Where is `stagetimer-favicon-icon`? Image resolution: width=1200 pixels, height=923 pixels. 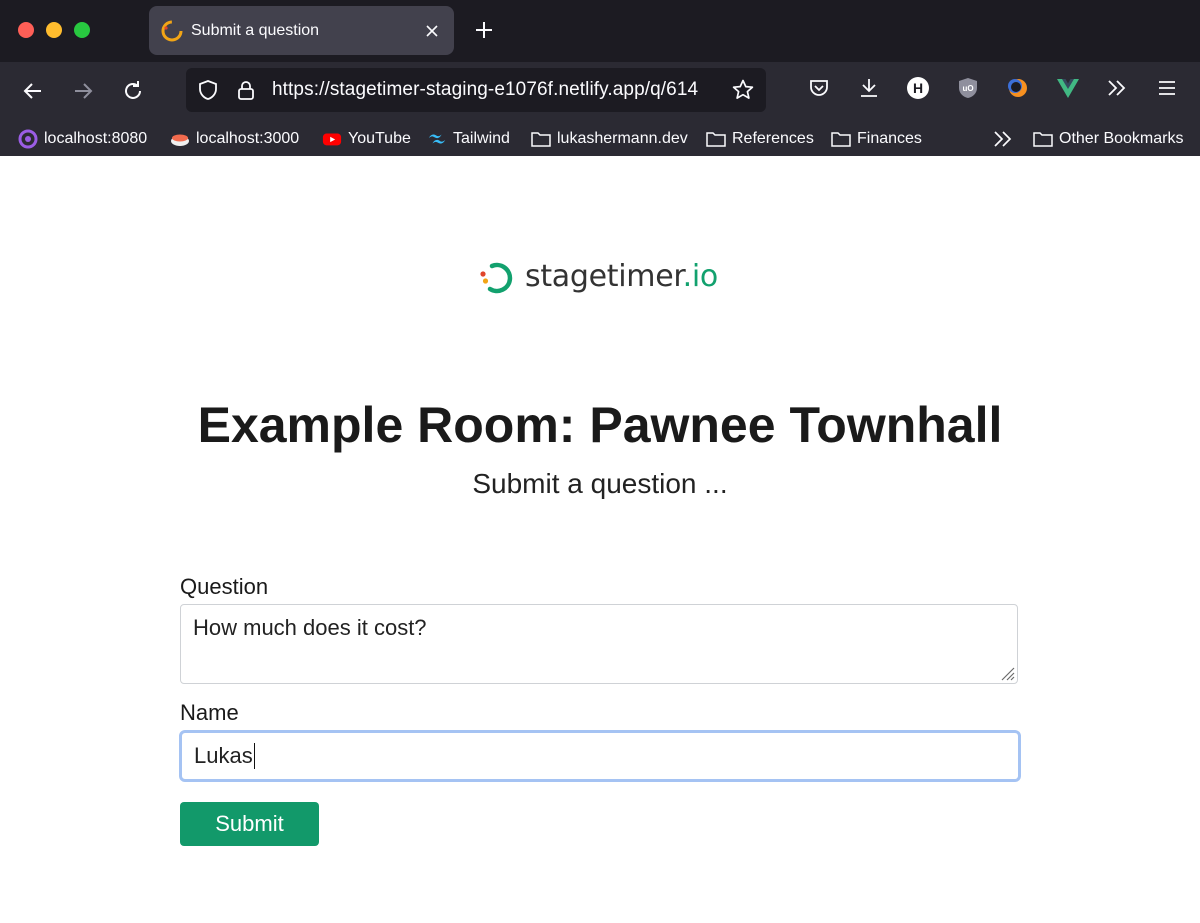
stagetimer-favicon-icon is located at coordinates (172, 30).